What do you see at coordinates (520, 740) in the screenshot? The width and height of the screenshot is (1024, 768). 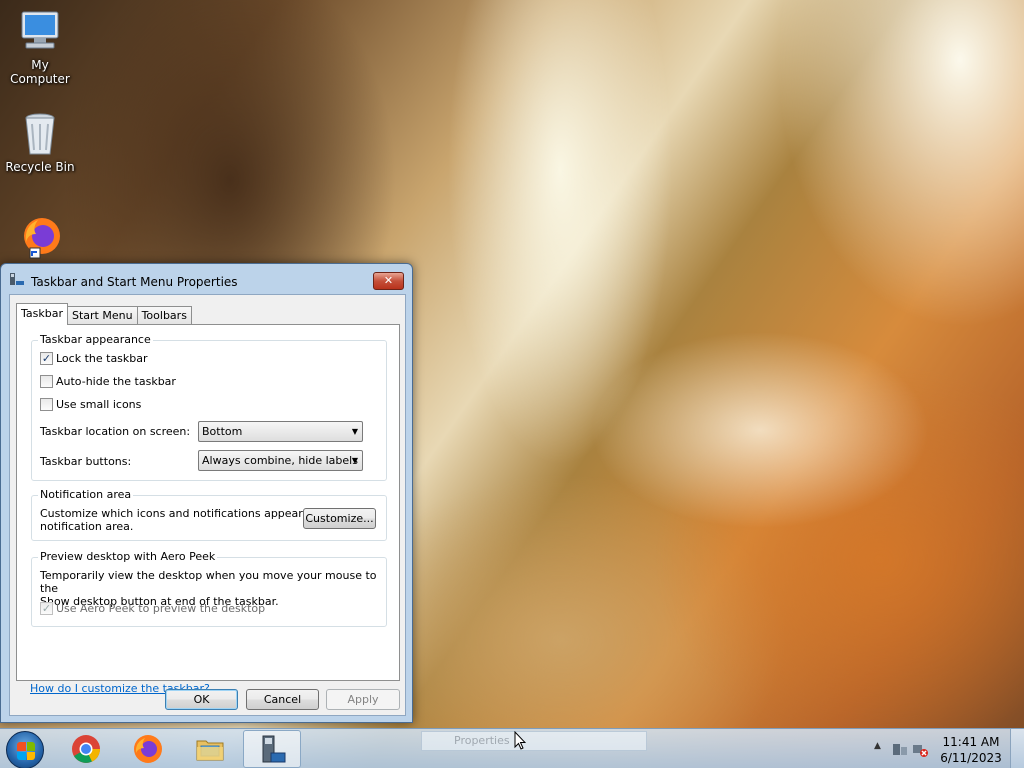 I see `mouse-cursor-icon` at bounding box center [520, 740].